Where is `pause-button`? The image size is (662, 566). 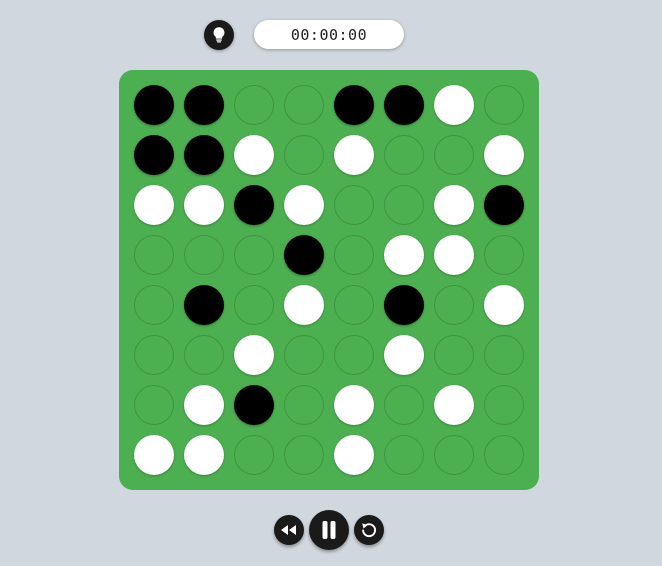 pause-button is located at coordinates (329, 530).